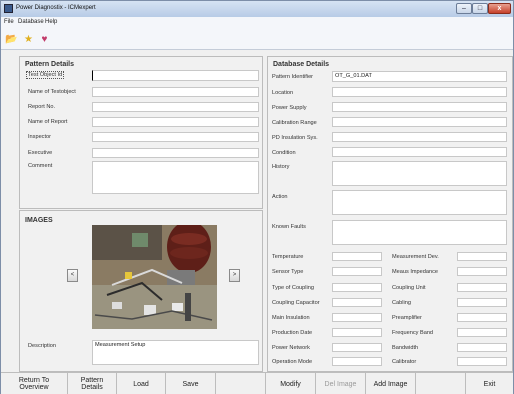  I want to click on executive-label: Executive, so click(40, 153).